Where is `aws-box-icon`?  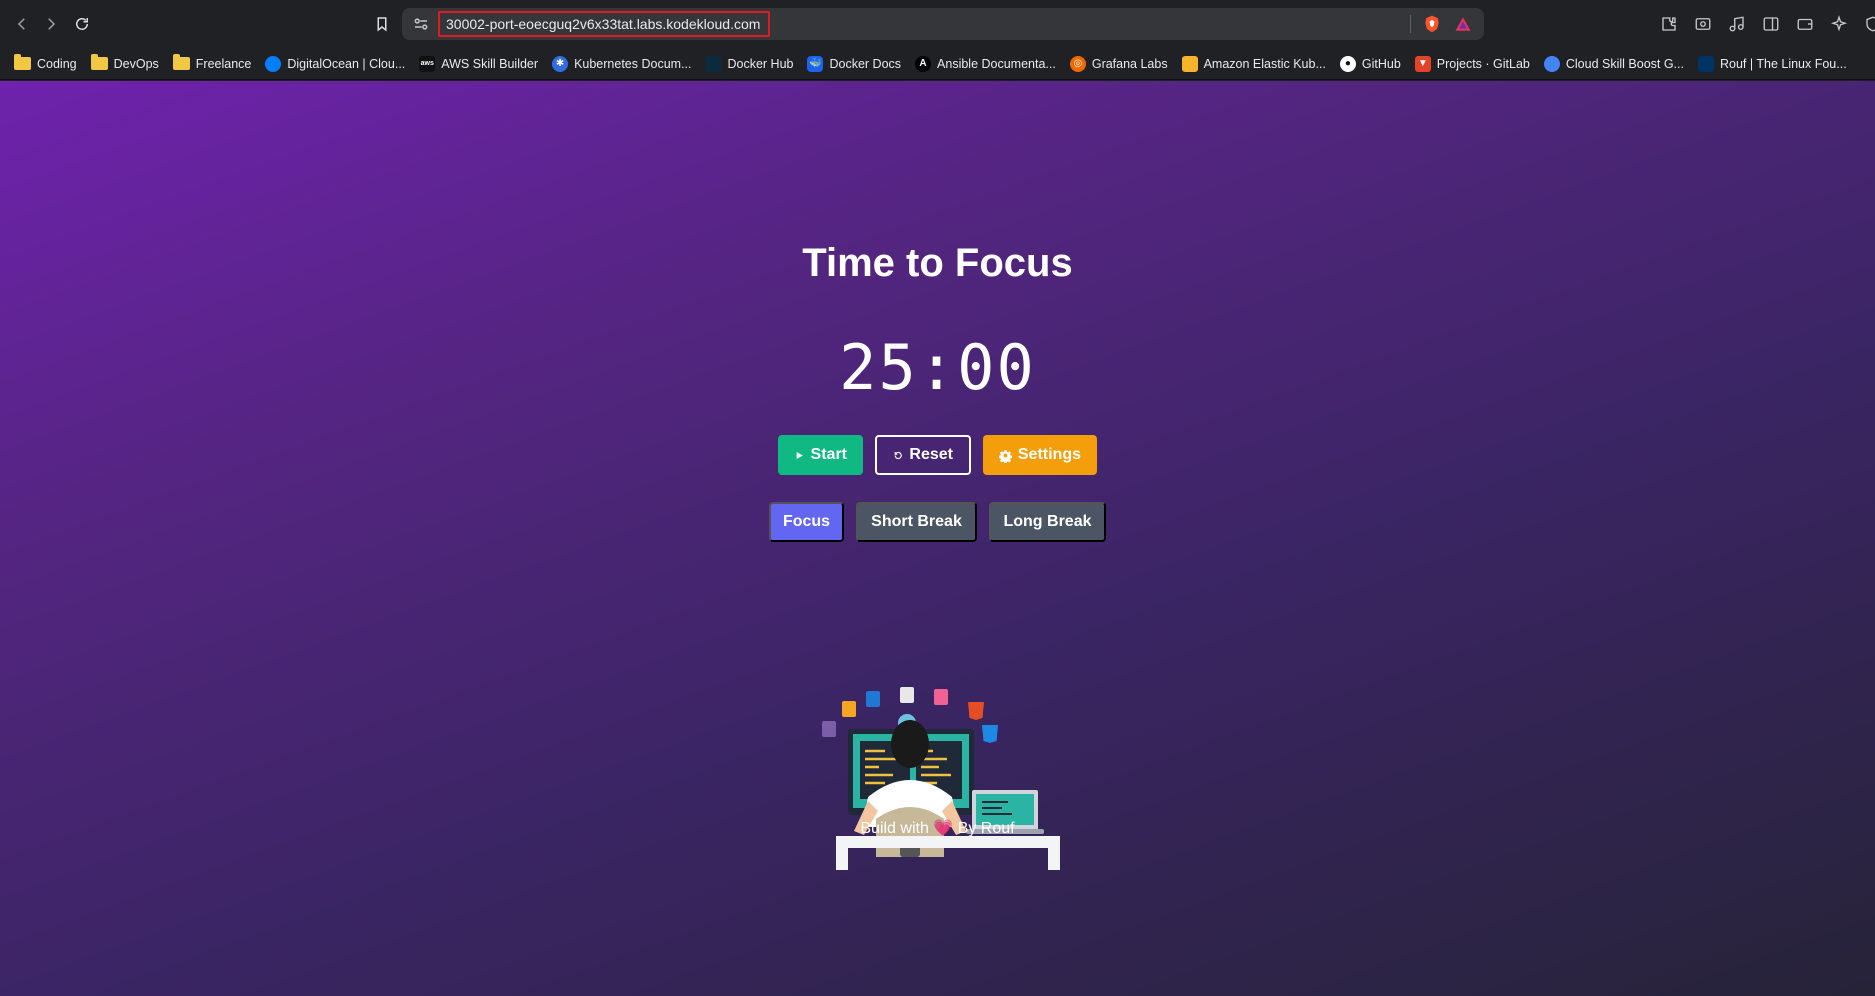
aws-box-icon is located at coordinates (1189, 63).